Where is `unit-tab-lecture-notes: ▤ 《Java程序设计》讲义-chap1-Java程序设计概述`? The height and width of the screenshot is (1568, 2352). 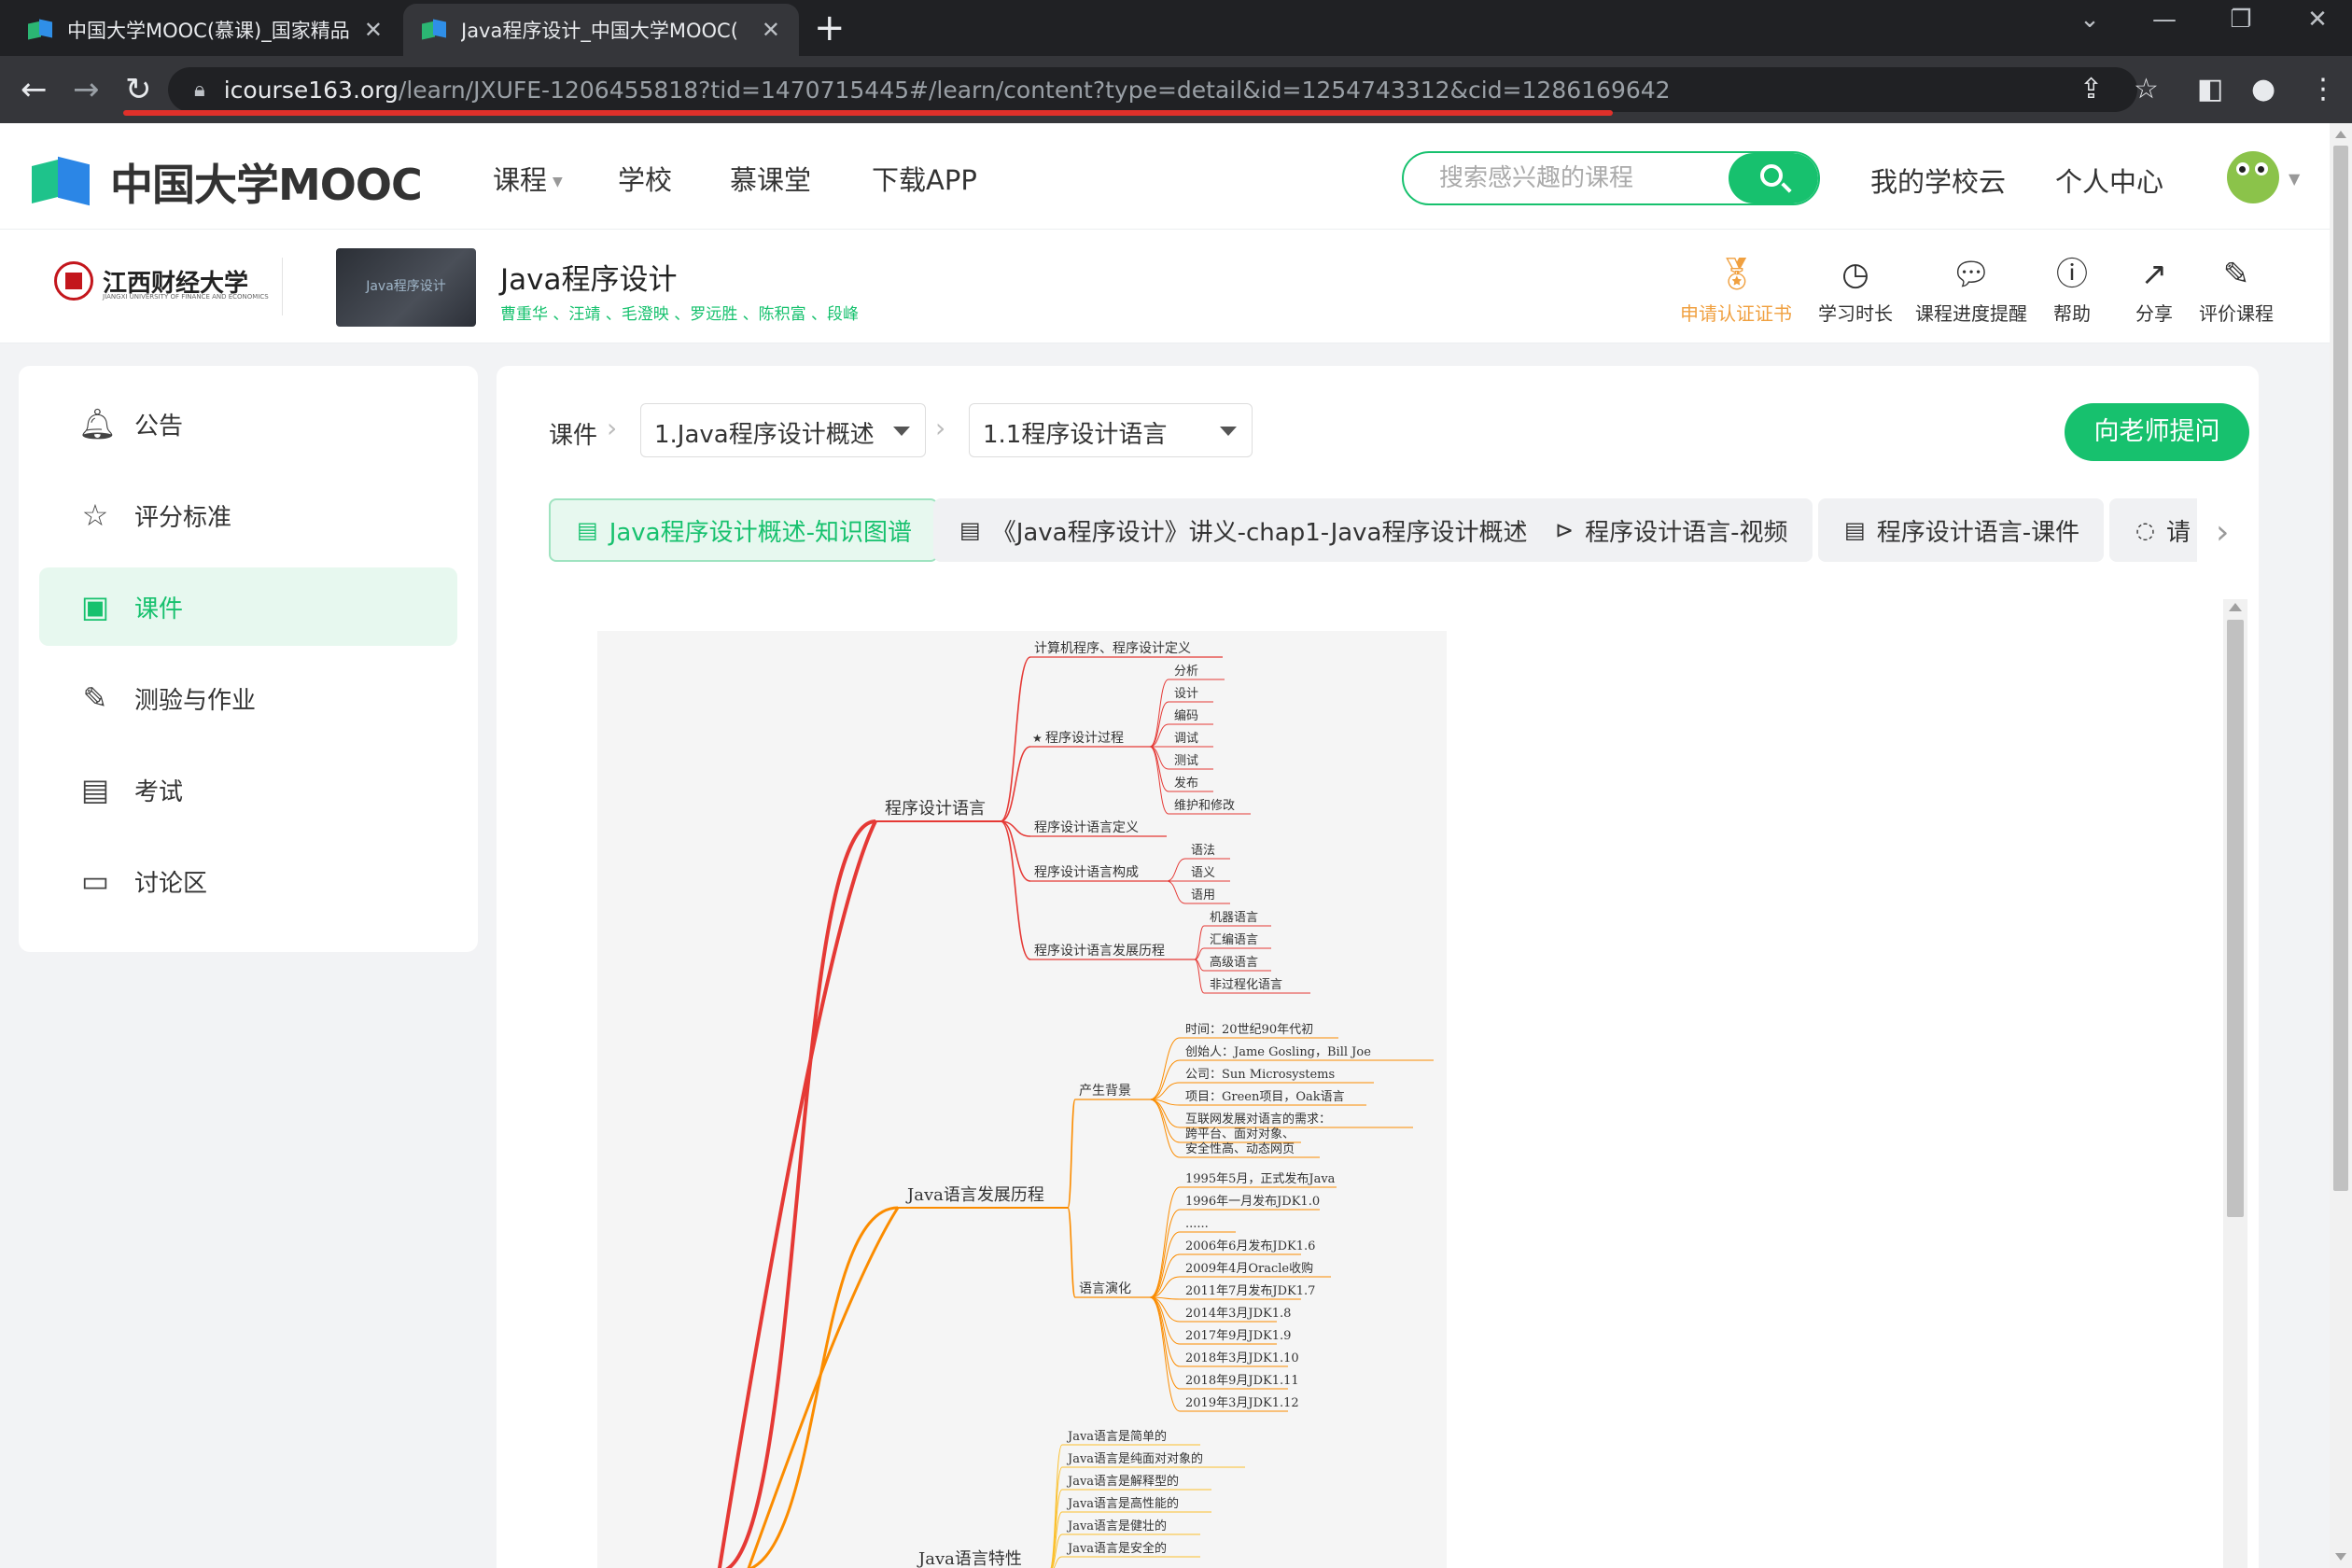
unit-tab-lecture-notes: ▤ 《Java程序设计》讲义-chap1-Java程序设计概述 is located at coordinates (1242, 530).